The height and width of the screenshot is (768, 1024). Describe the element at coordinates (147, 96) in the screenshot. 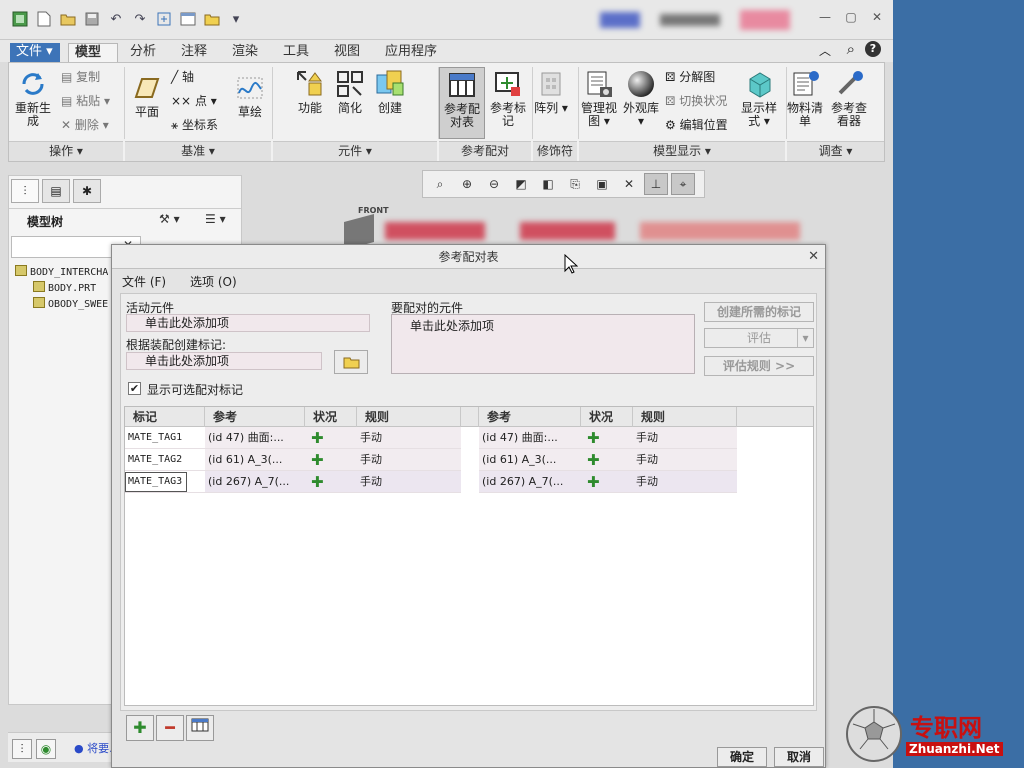

I see `plane-button: 平面` at that location.